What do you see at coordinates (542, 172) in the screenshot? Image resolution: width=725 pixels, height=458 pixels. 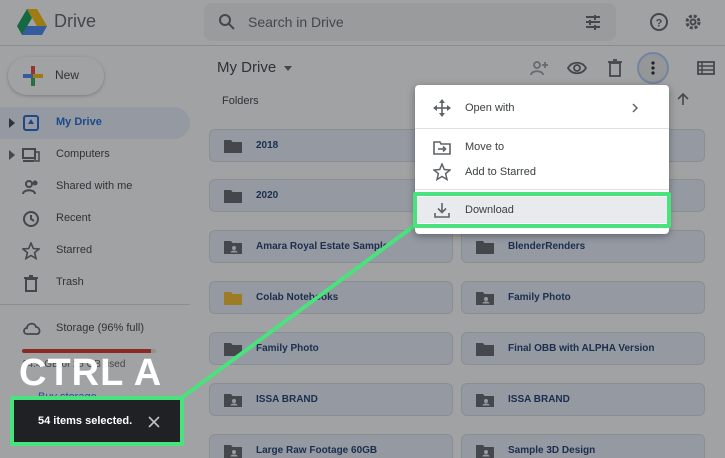 I see `menu-item-add-to-starred: Add to Starred` at bounding box center [542, 172].